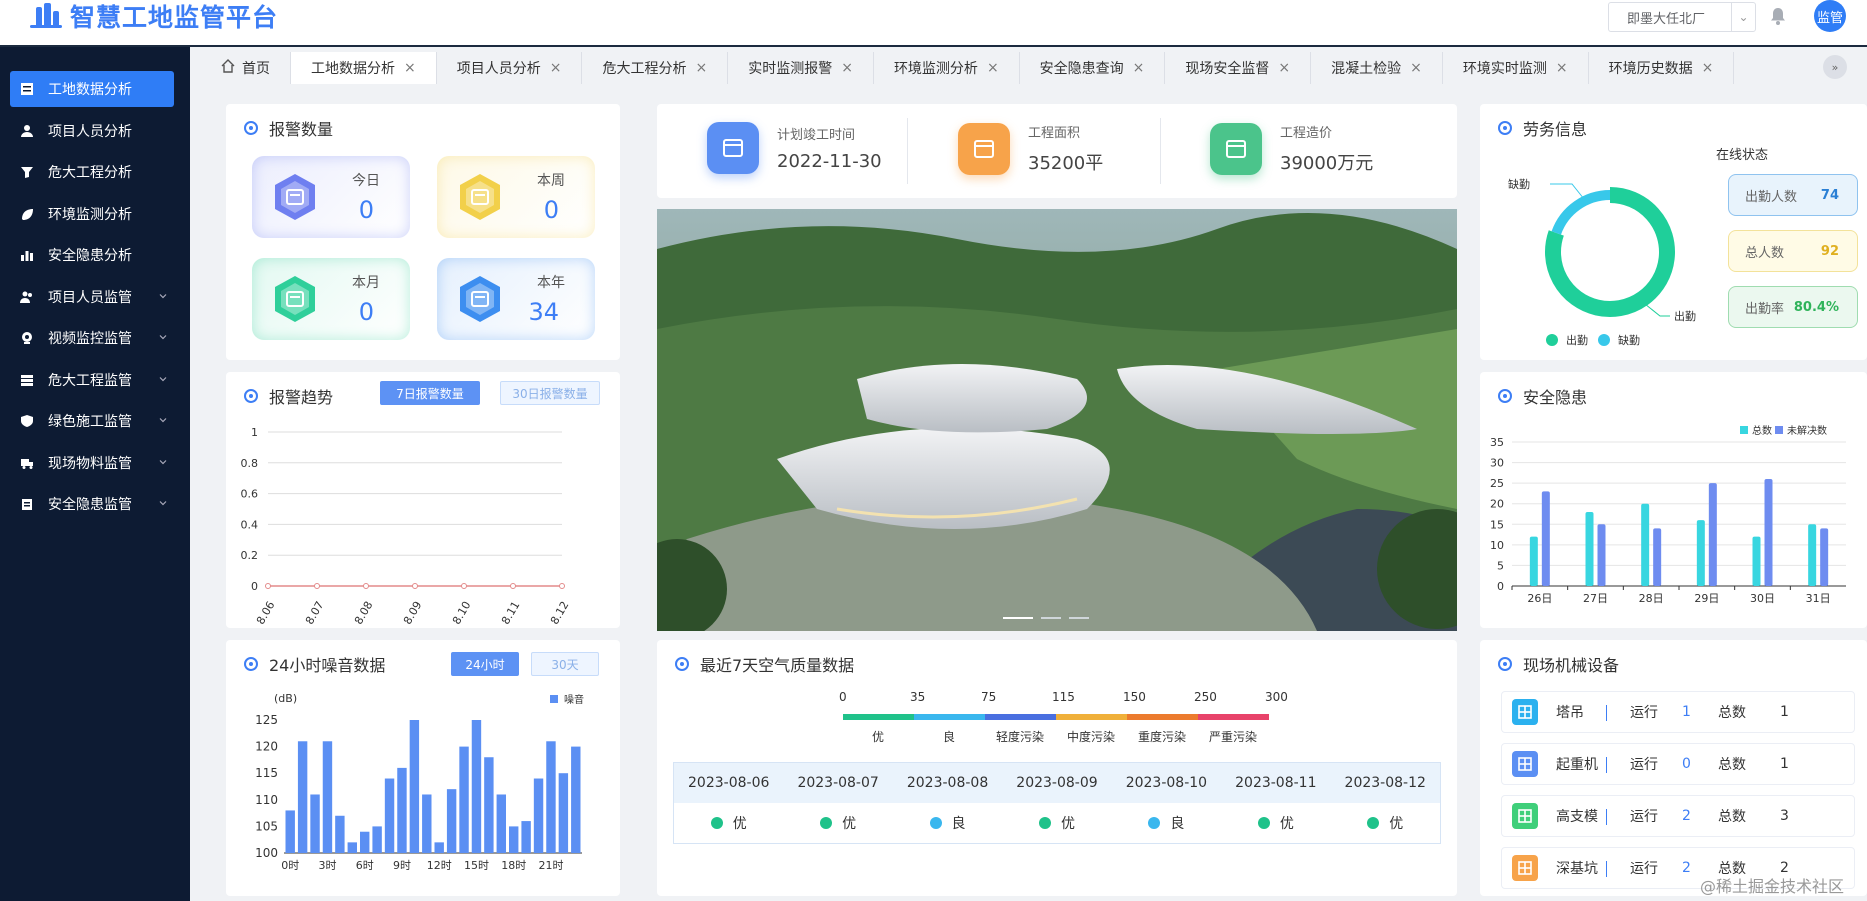 Image resolution: width=1867 pixels, height=901 pixels. What do you see at coordinates (1661, 68) in the screenshot?
I see `tab-10: 环境历史数据 ×` at bounding box center [1661, 68].